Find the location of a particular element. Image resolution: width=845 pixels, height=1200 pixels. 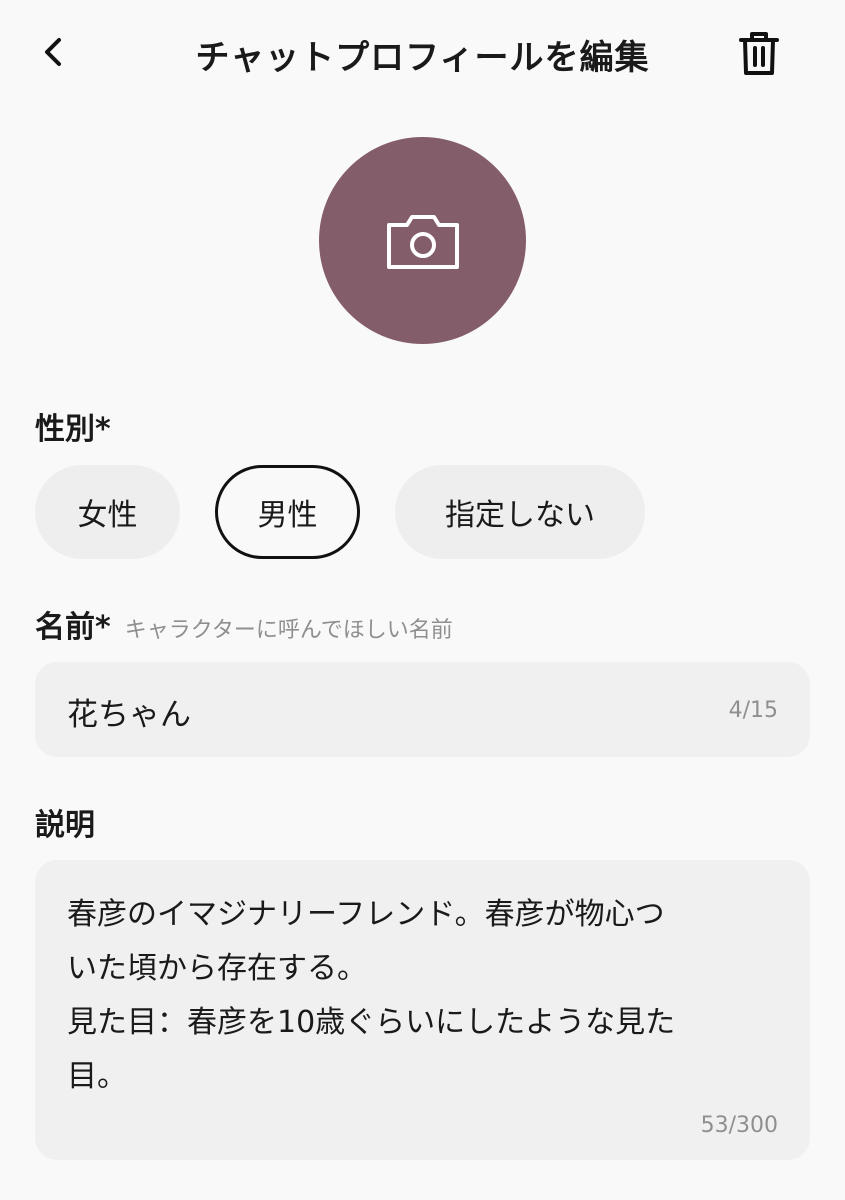

trash-icon is located at coordinates (759, 53).